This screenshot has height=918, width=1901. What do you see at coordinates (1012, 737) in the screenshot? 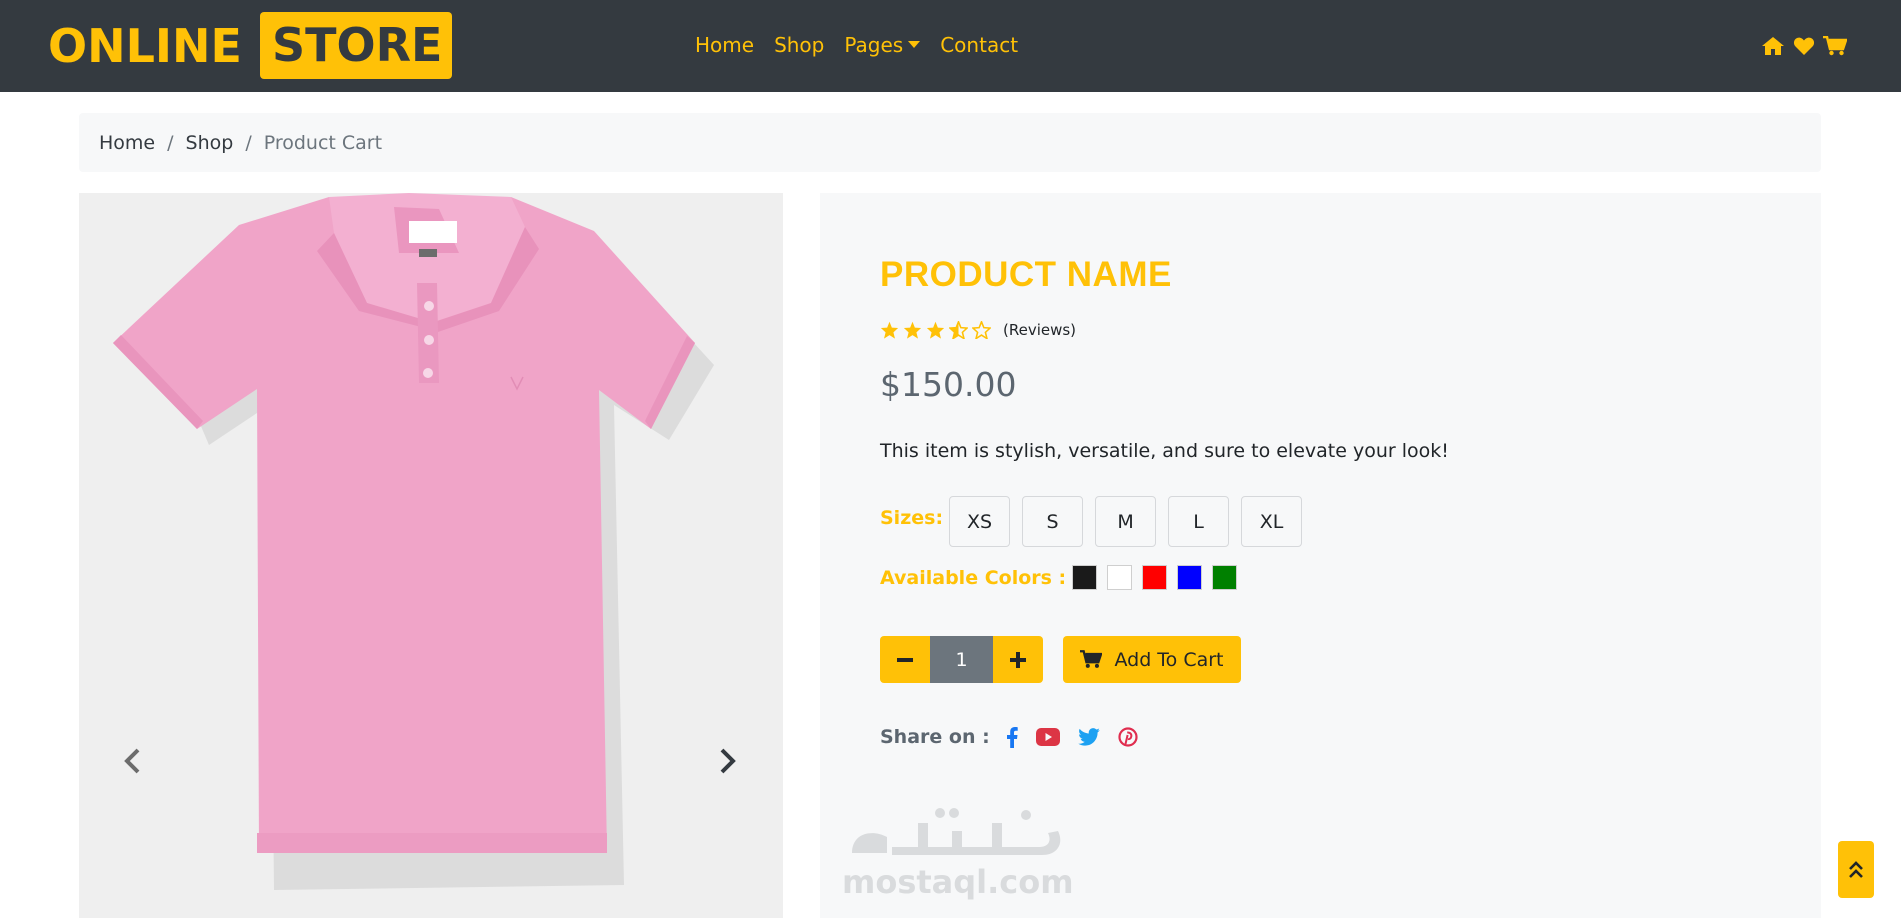
I see `facebook-icon` at bounding box center [1012, 737].